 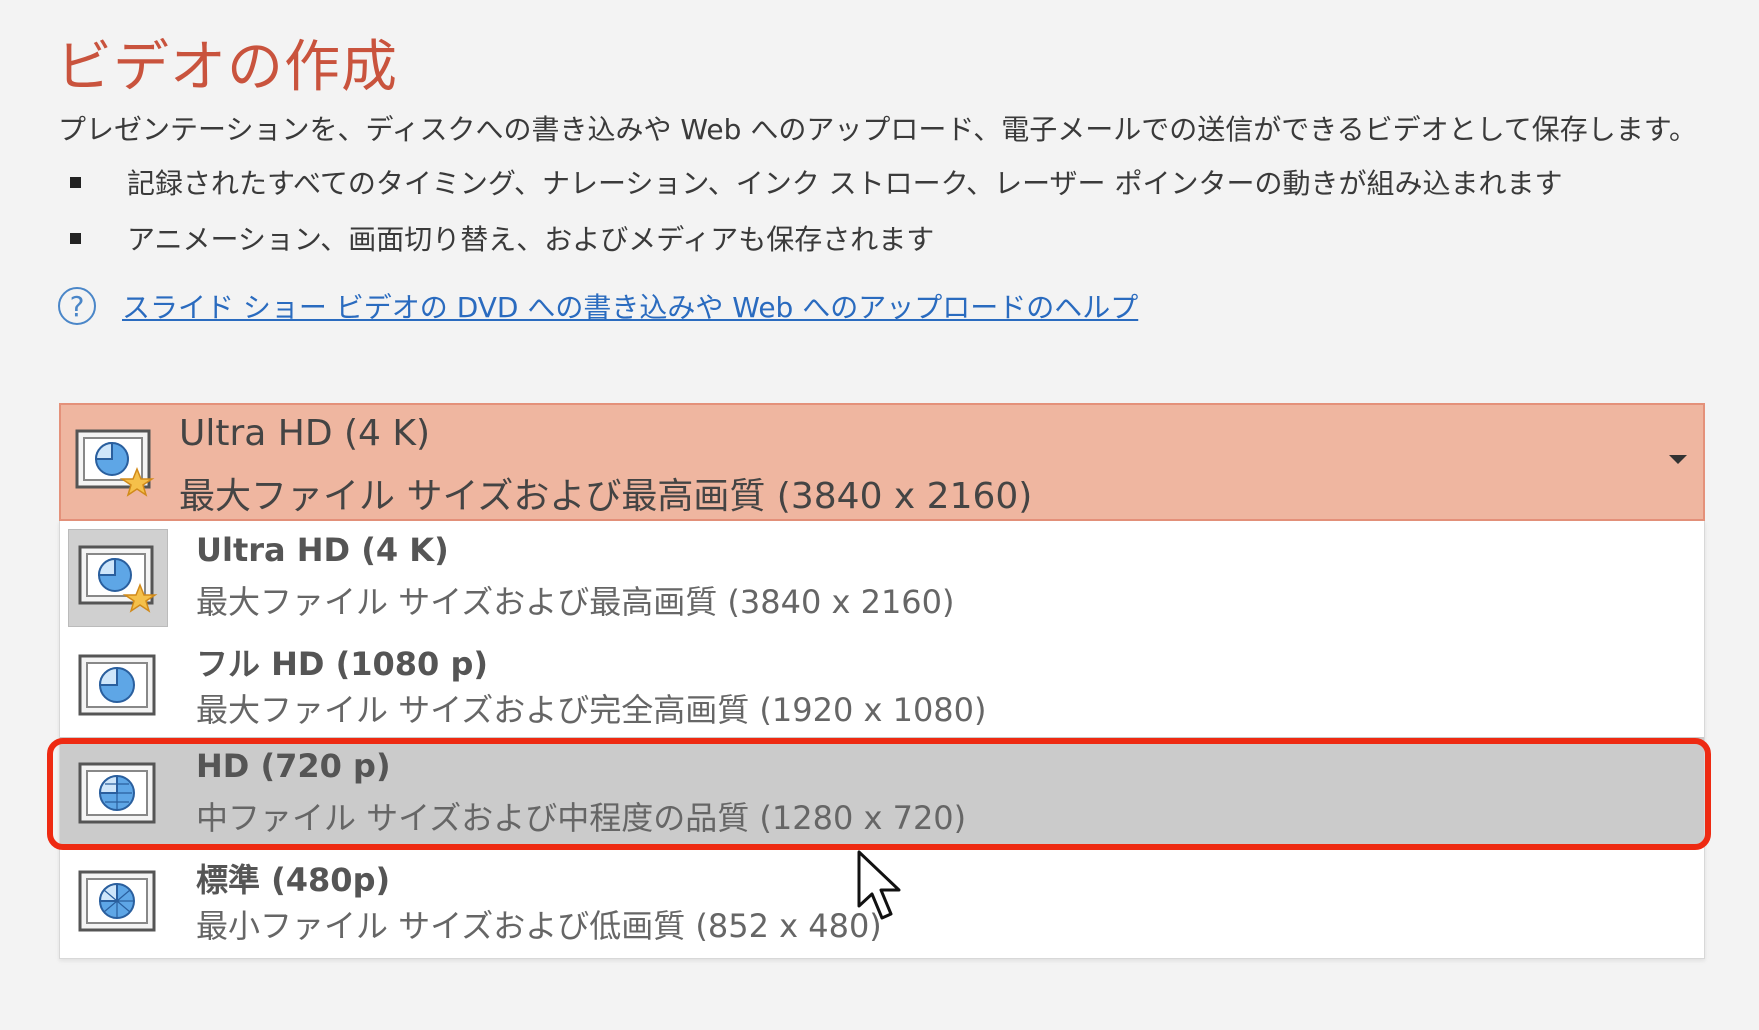 What do you see at coordinates (881, 888) in the screenshot?
I see `mouse-pointer-icon` at bounding box center [881, 888].